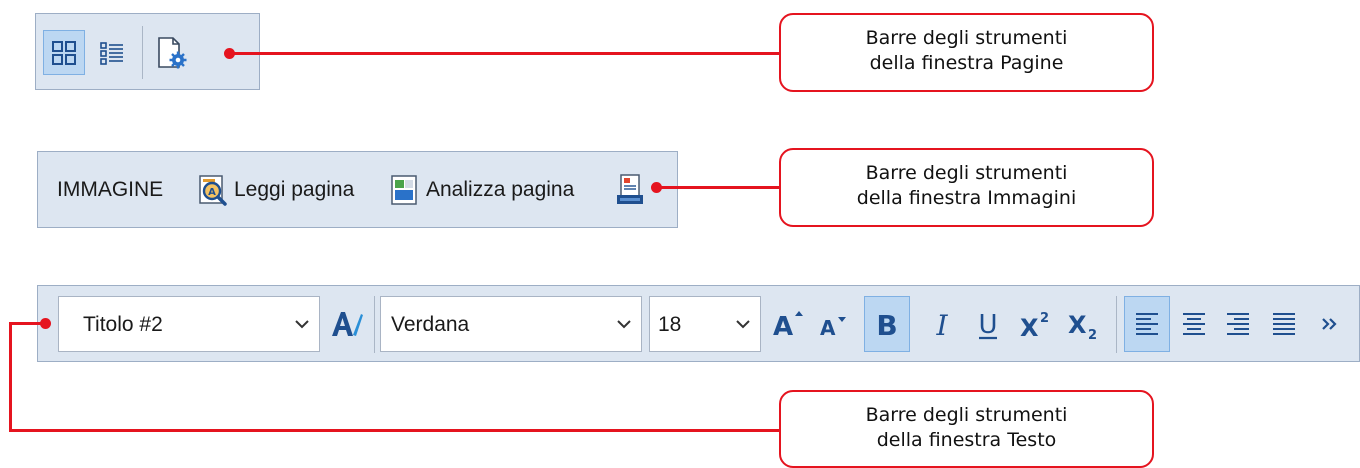  Describe the element at coordinates (294, 189) in the screenshot. I see `read-page-label: Leggi pagina` at that location.